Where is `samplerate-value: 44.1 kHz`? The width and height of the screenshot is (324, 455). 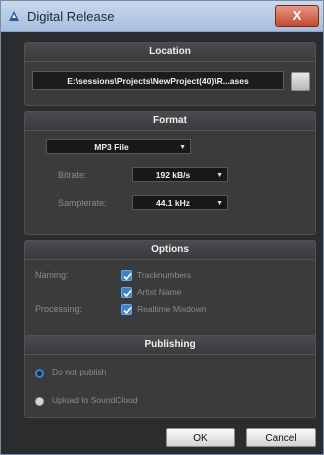
samplerate-value: 44.1 kHz is located at coordinates (173, 203).